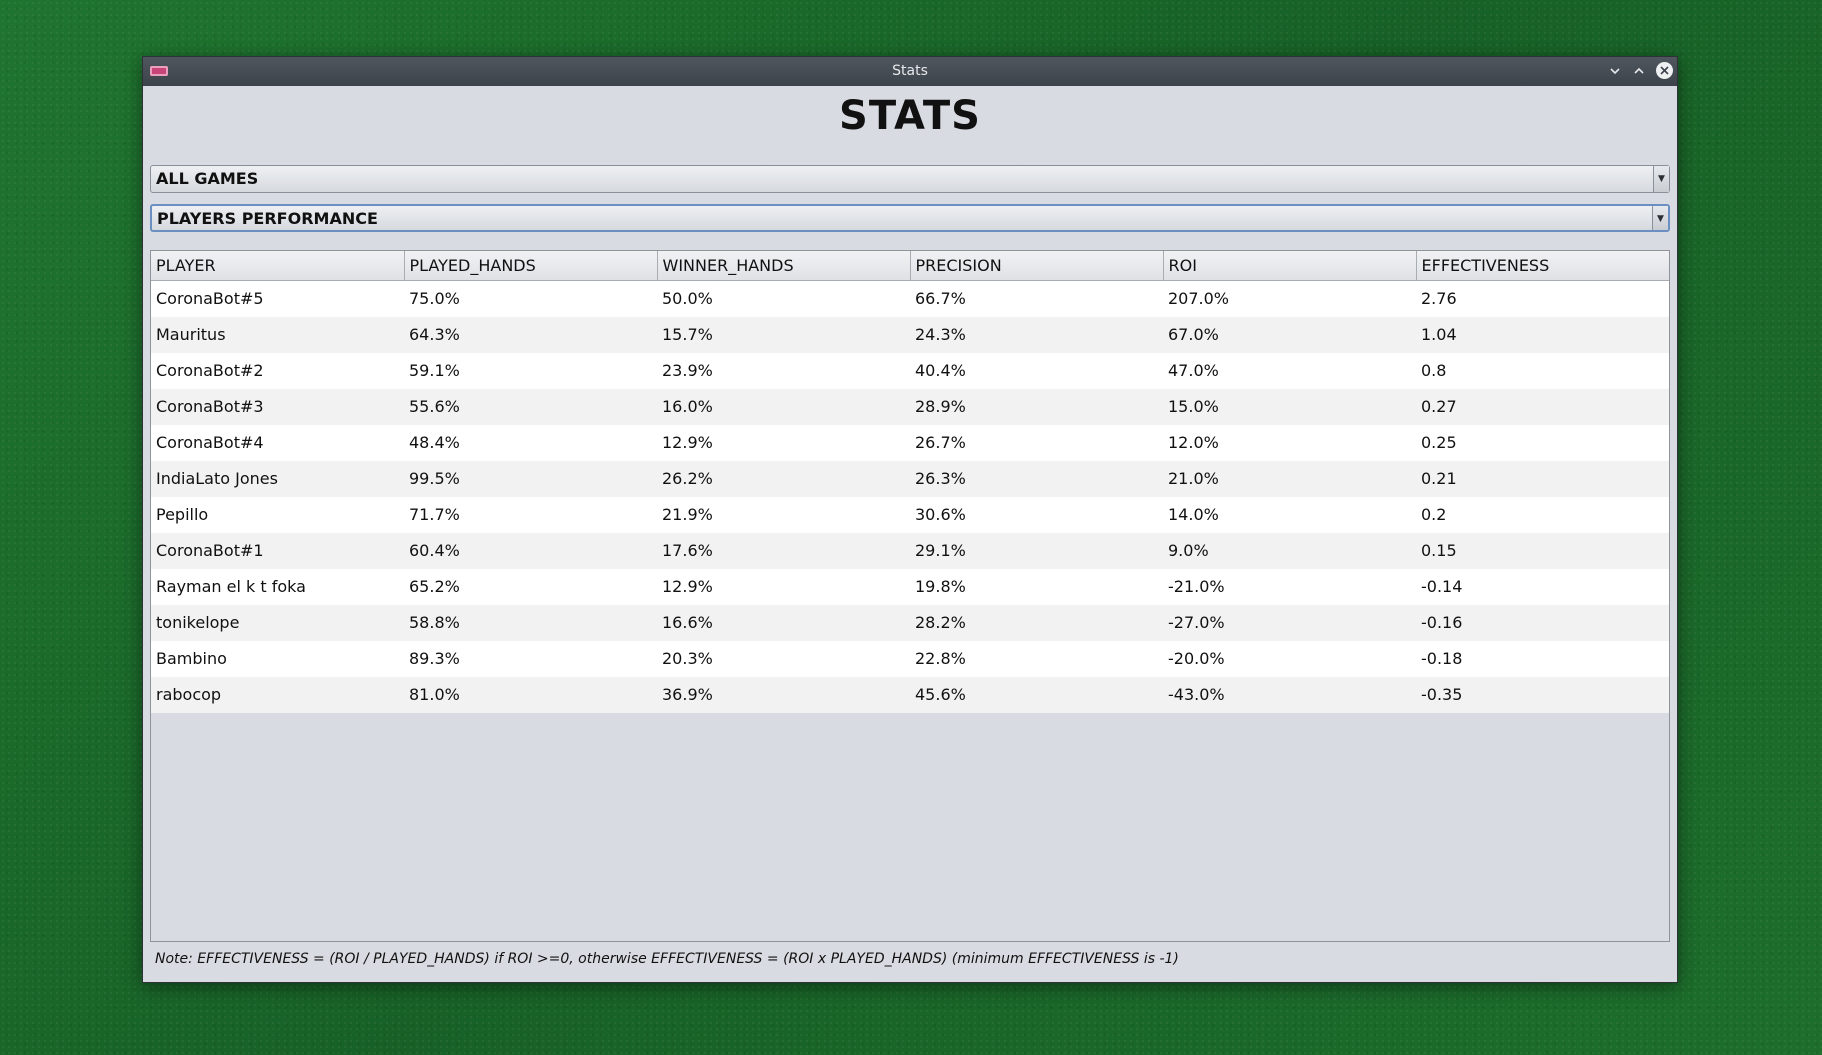  I want to click on table-cell: 14.0%, so click(1289, 514).